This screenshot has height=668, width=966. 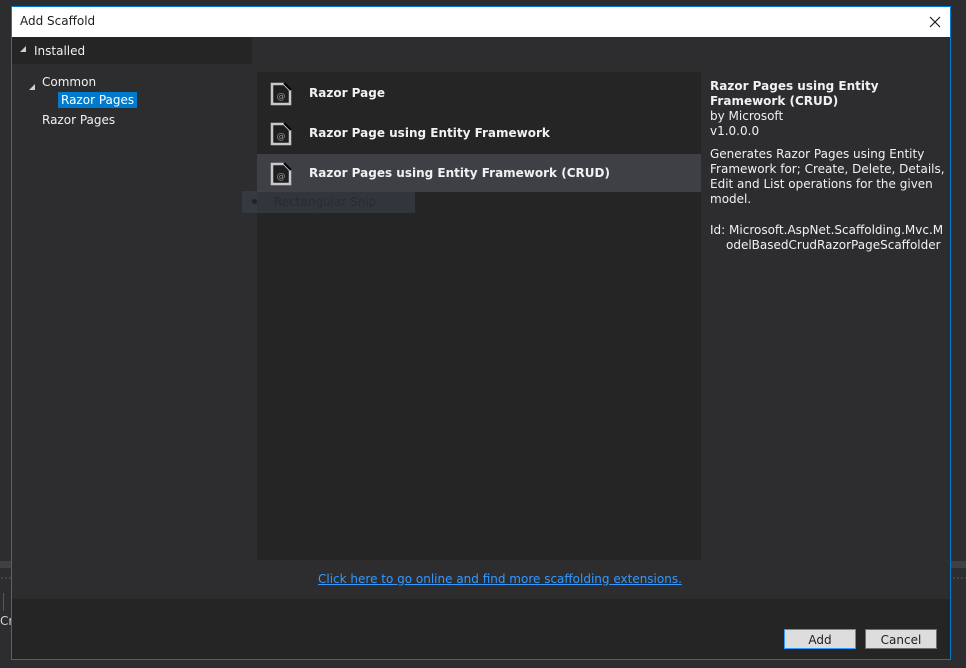 I want to click on installed-header: Installed, so click(x=132, y=50).